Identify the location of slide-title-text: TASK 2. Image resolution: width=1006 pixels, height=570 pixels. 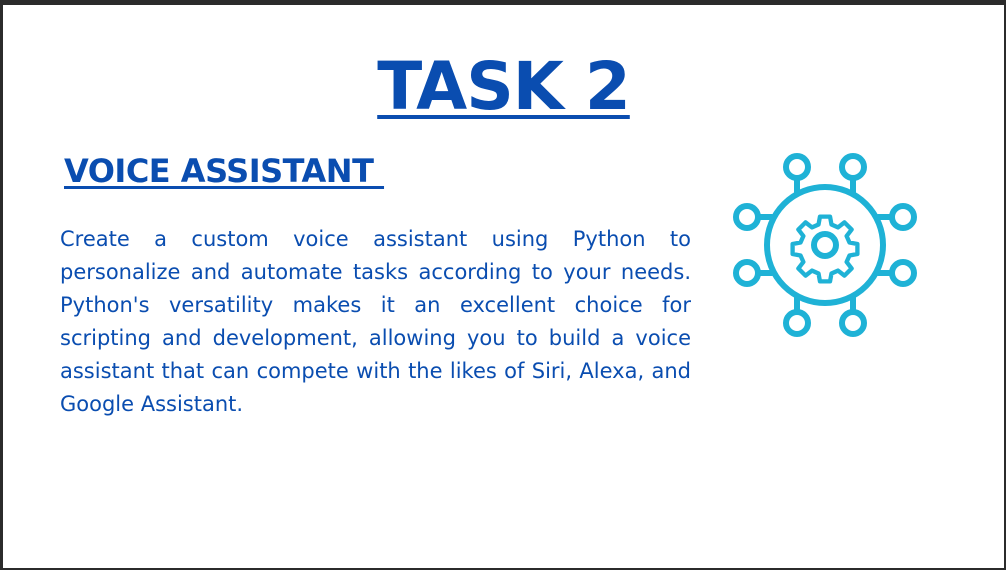
(504, 86).